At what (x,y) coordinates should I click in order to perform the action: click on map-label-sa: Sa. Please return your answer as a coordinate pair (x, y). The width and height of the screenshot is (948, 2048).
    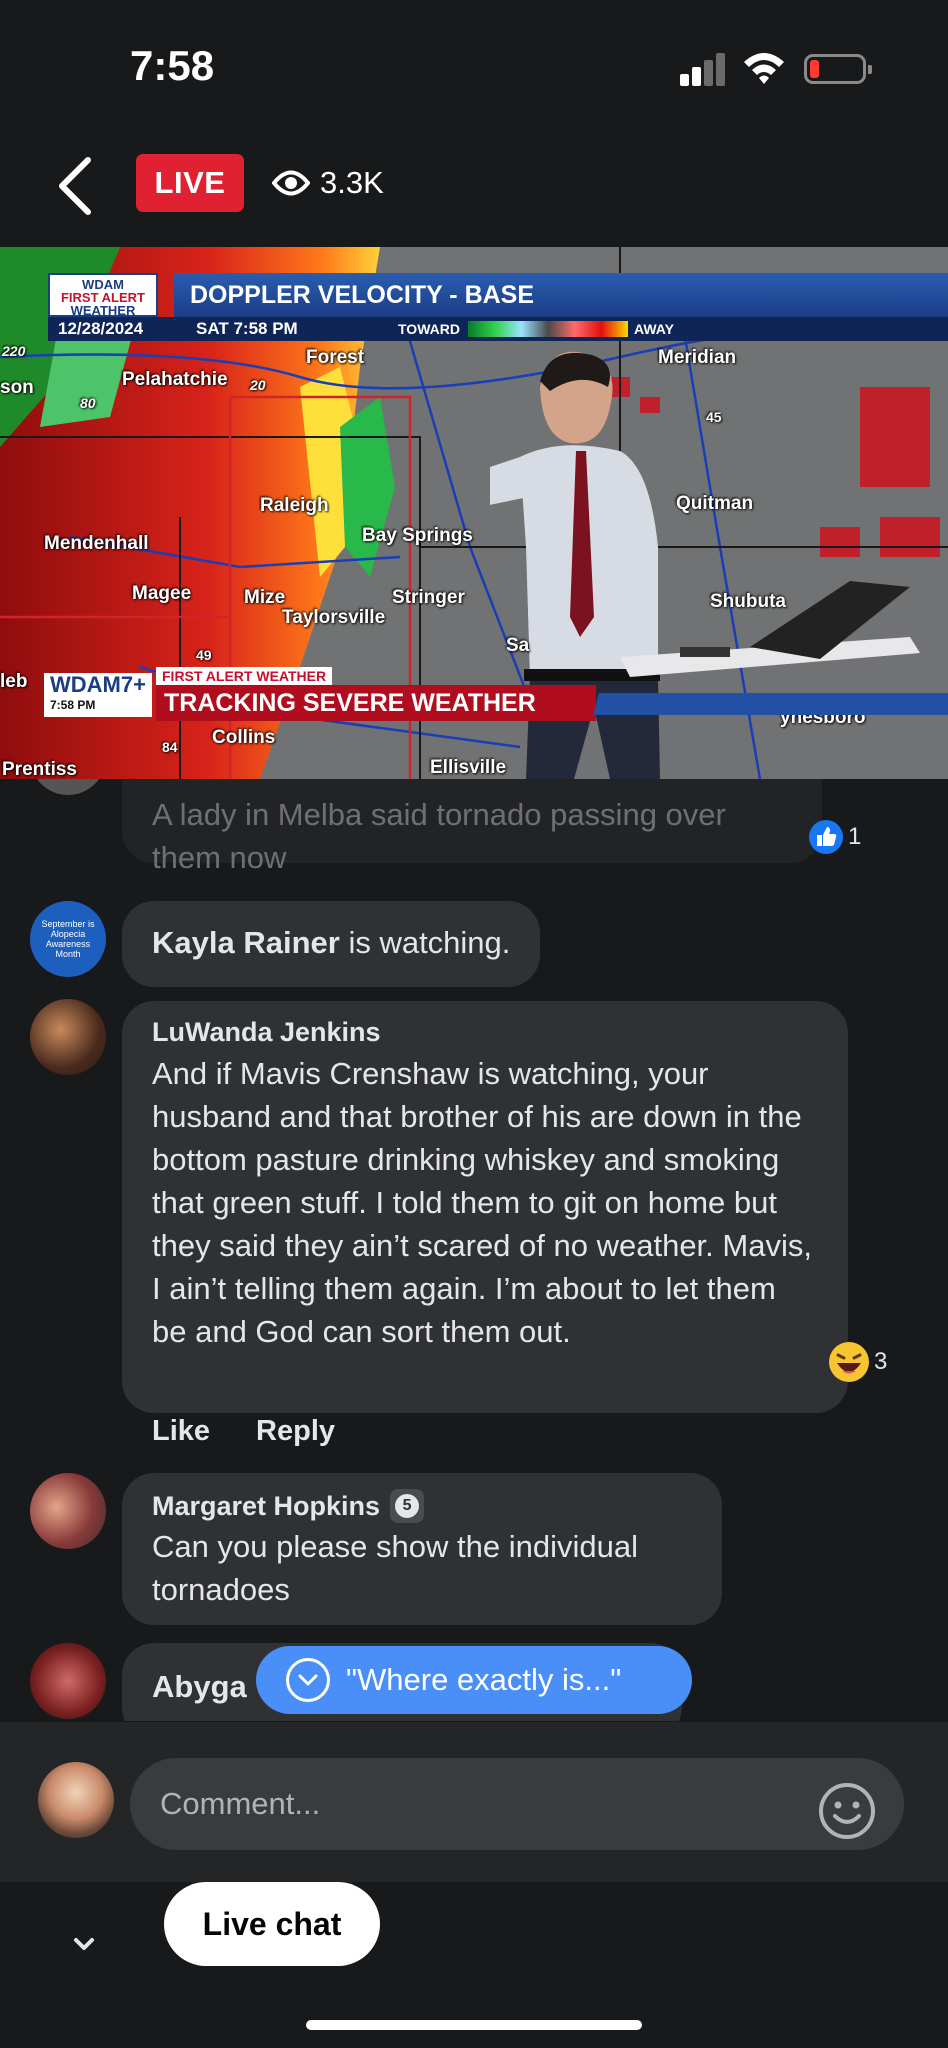
    Looking at the image, I should click on (518, 645).